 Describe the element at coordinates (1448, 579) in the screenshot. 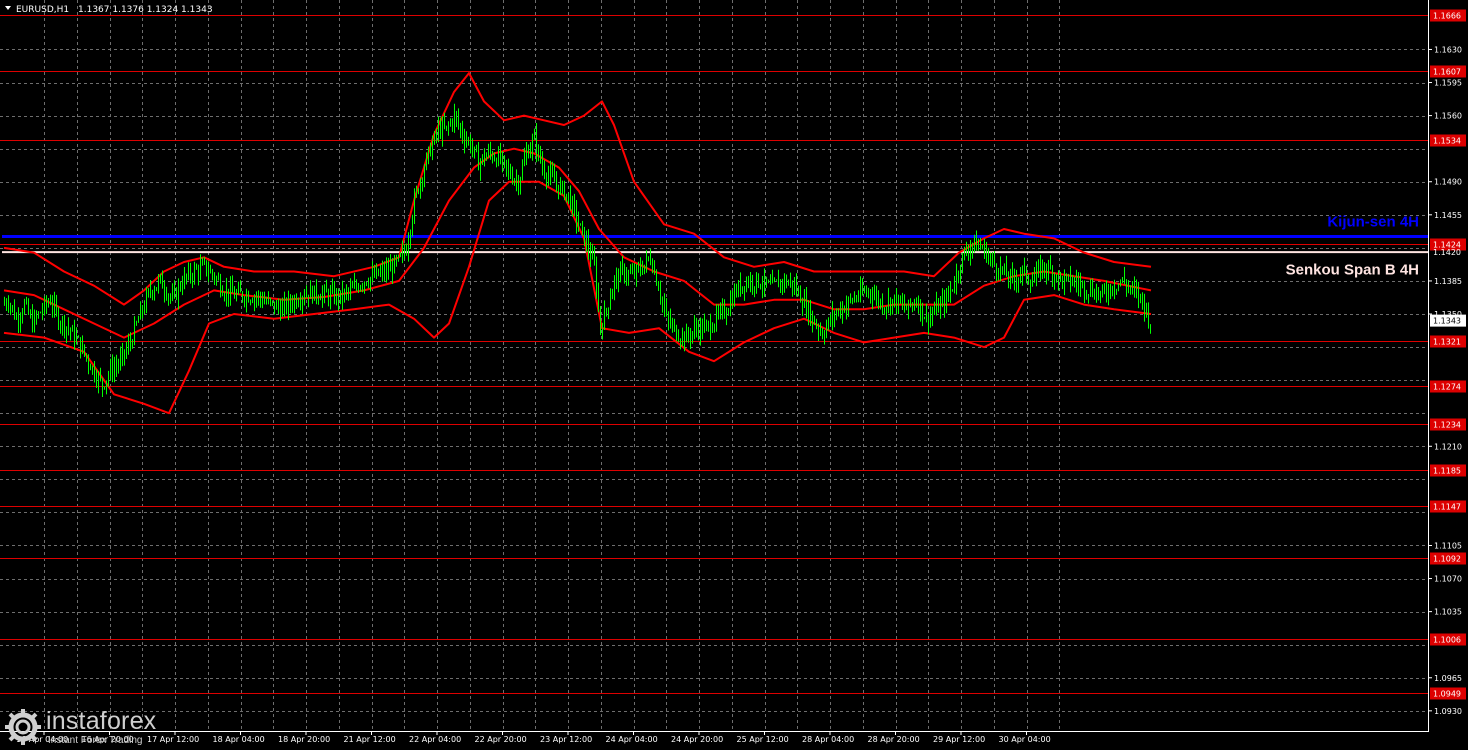

I see `y-tick-label: 1.1070` at that location.